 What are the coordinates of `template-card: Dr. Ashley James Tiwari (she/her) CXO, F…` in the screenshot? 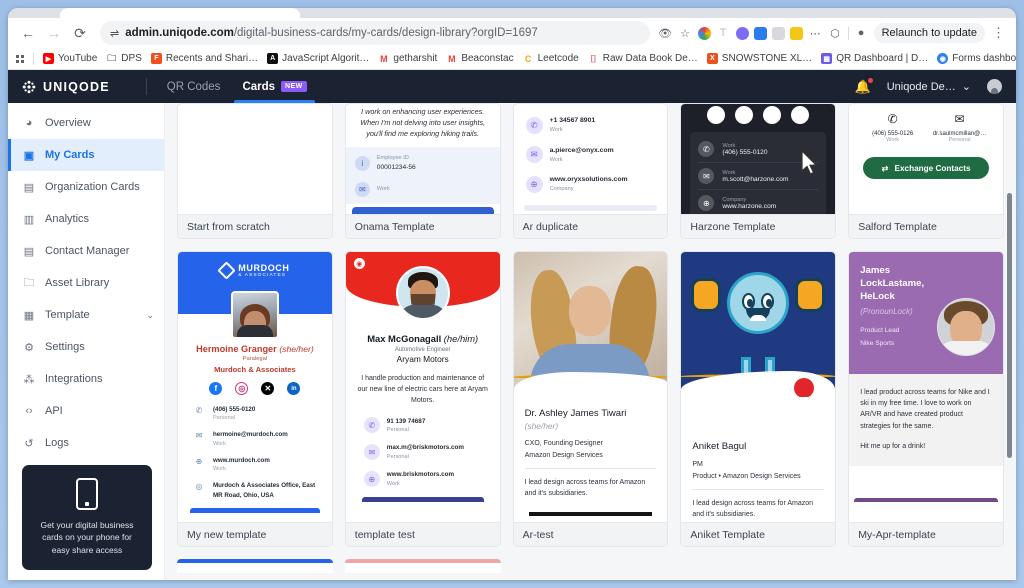 It's located at (590, 399).